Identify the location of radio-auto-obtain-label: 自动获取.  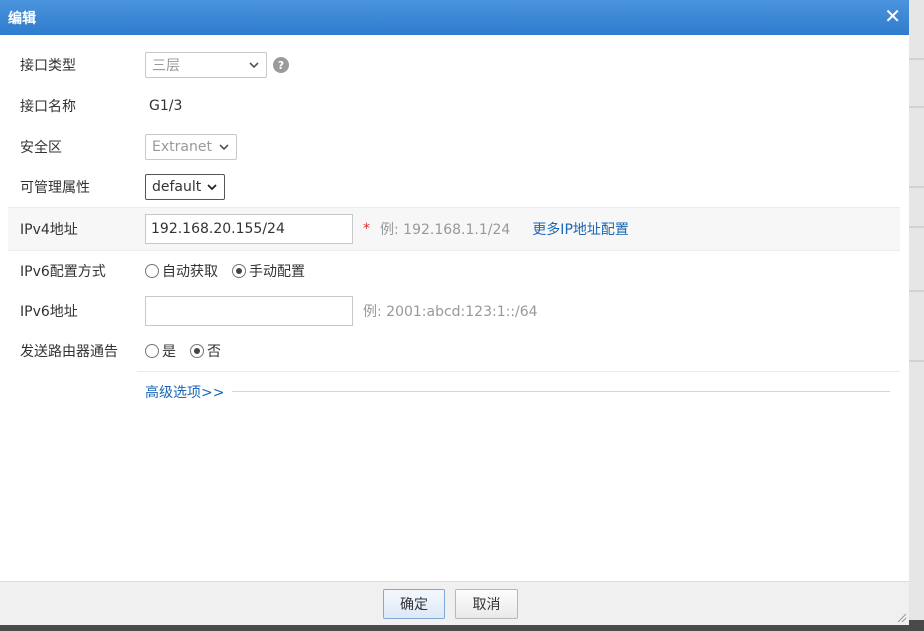
(190, 272).